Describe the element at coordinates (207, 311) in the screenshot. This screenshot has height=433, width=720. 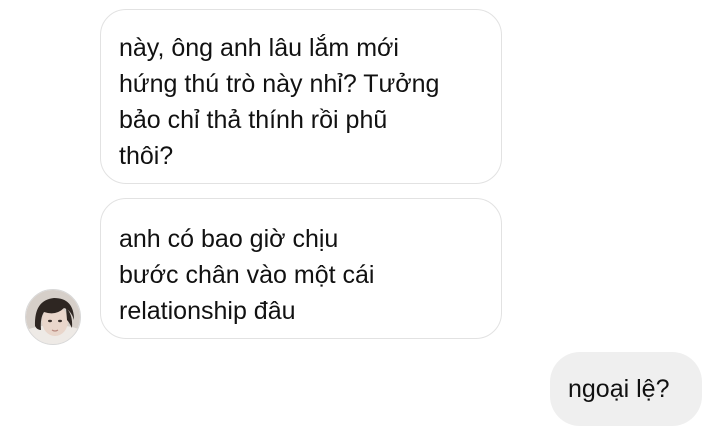
I see `message-text-line: relationship đâu` at that location.